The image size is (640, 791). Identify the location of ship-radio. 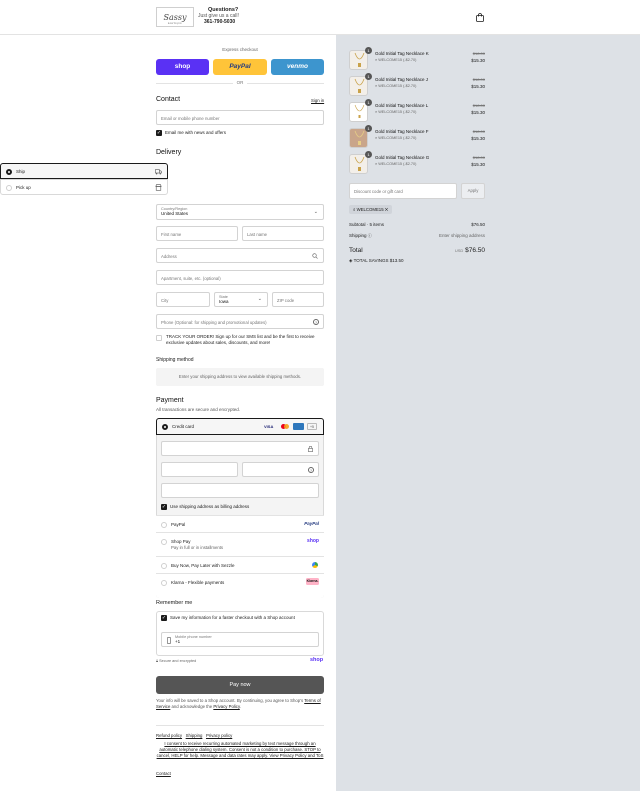
(9, 172).